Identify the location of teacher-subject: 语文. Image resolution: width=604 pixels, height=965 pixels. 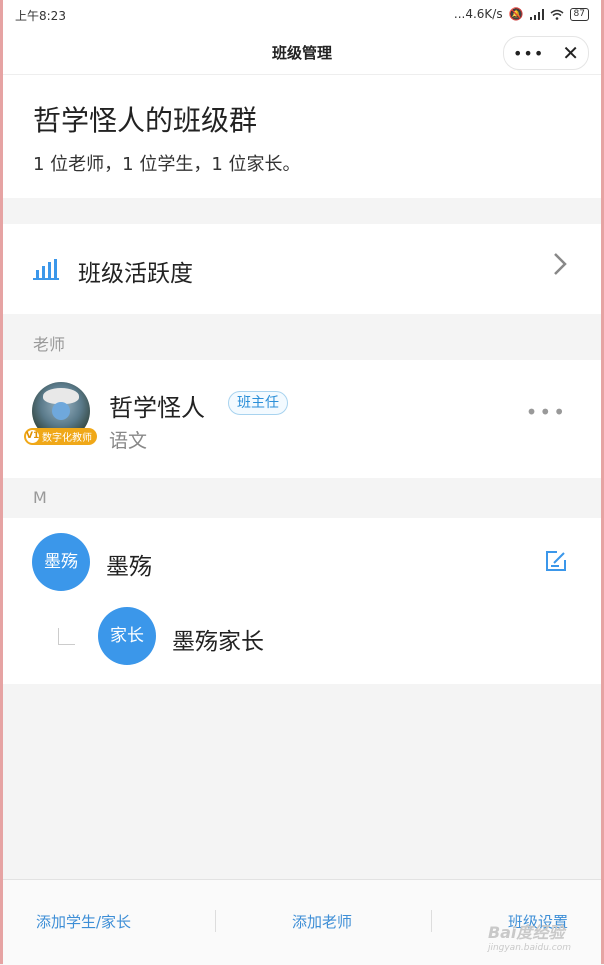
(128, 441).